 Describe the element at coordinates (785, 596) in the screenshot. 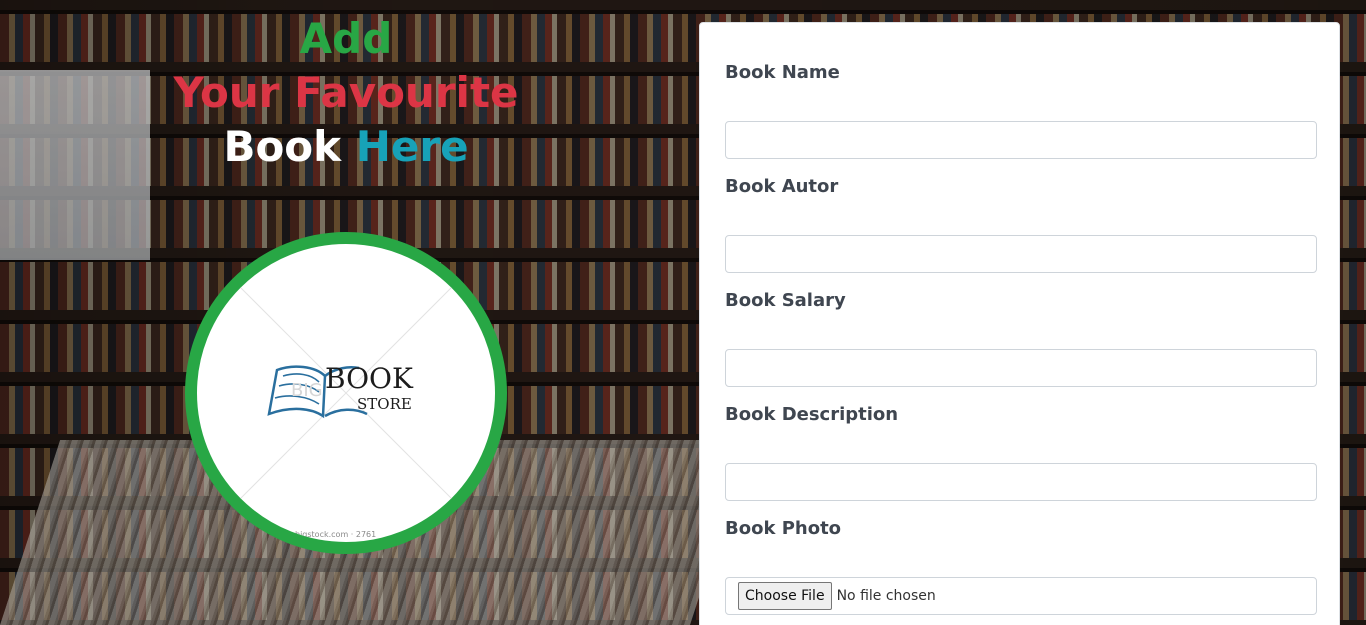

I see `choose-file-button: Choose File` at that location.